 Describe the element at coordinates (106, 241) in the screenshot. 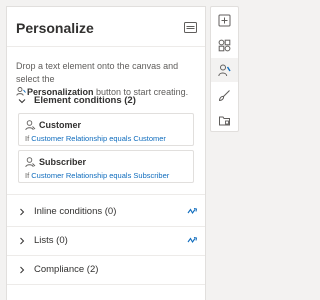

I see `lists-header: Lists (0)` at that location.